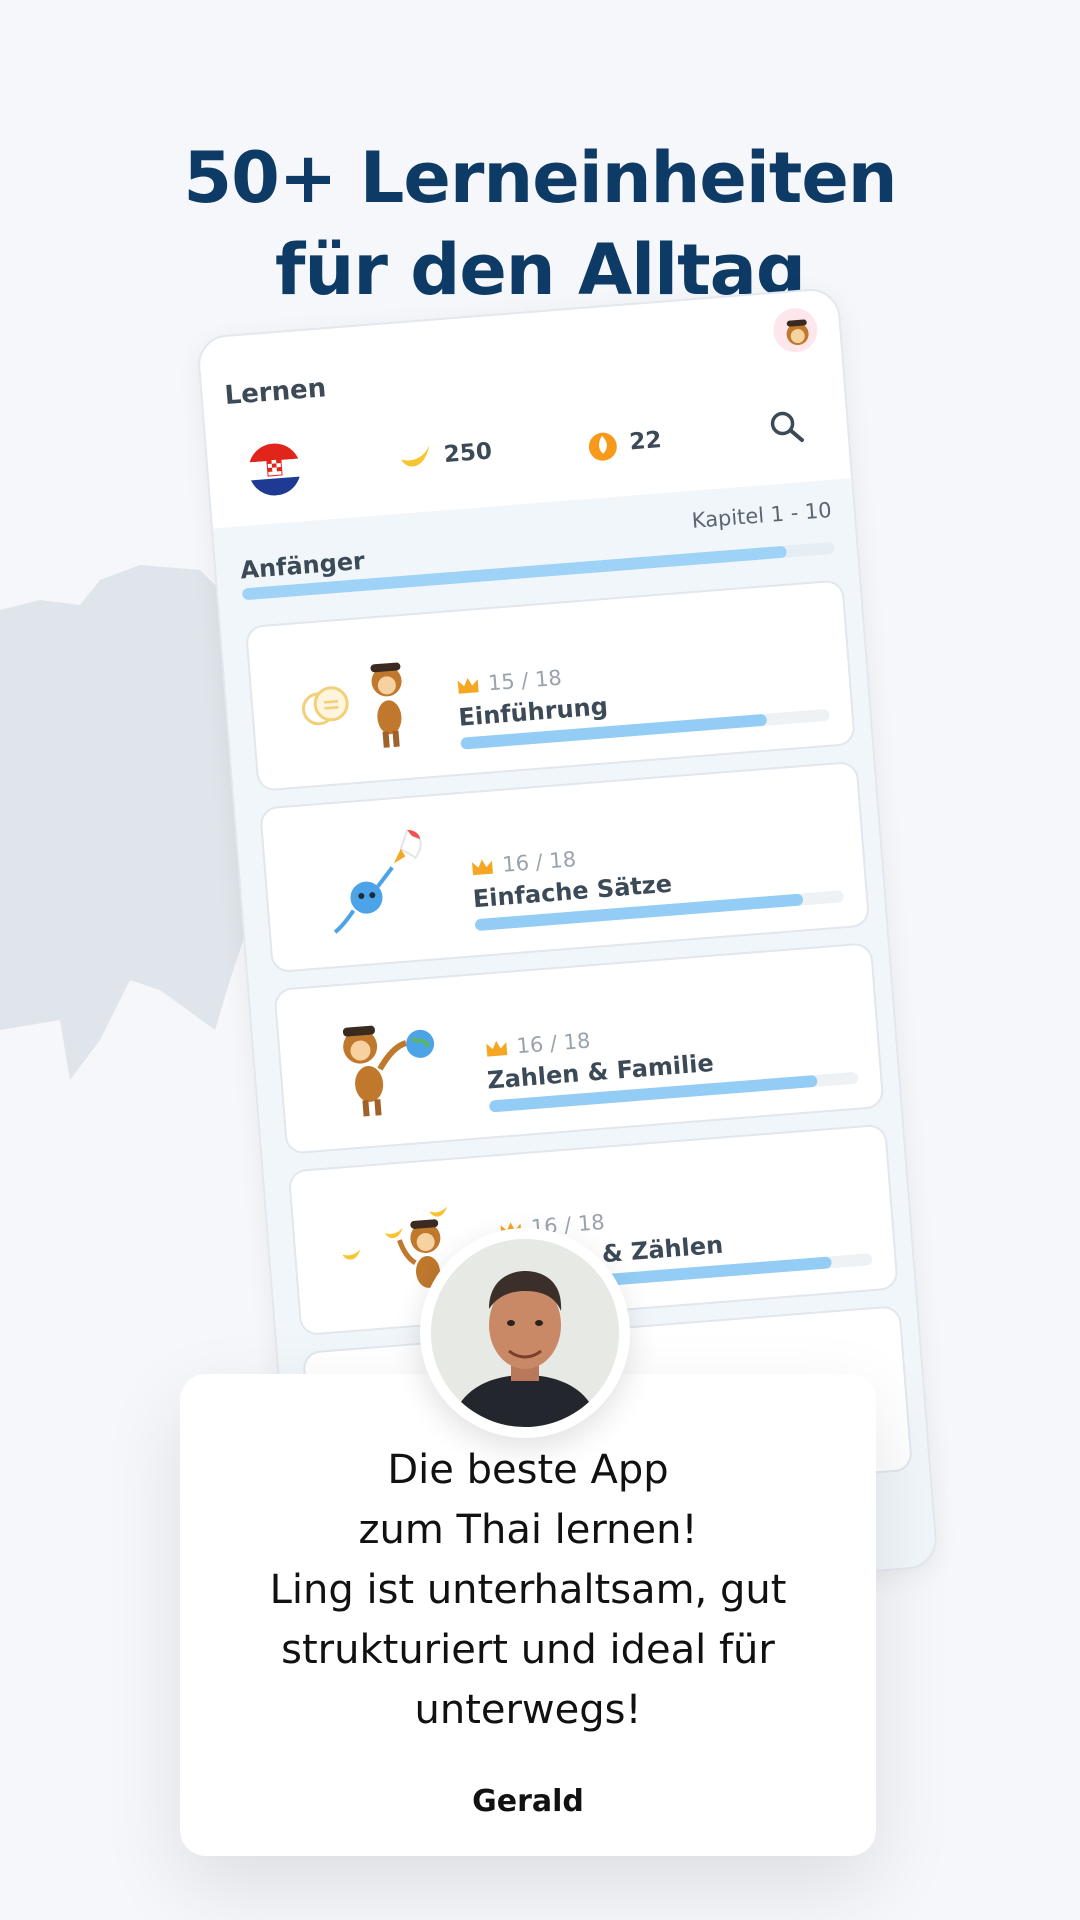  I want to click on flame-icon, so click(602, 446).